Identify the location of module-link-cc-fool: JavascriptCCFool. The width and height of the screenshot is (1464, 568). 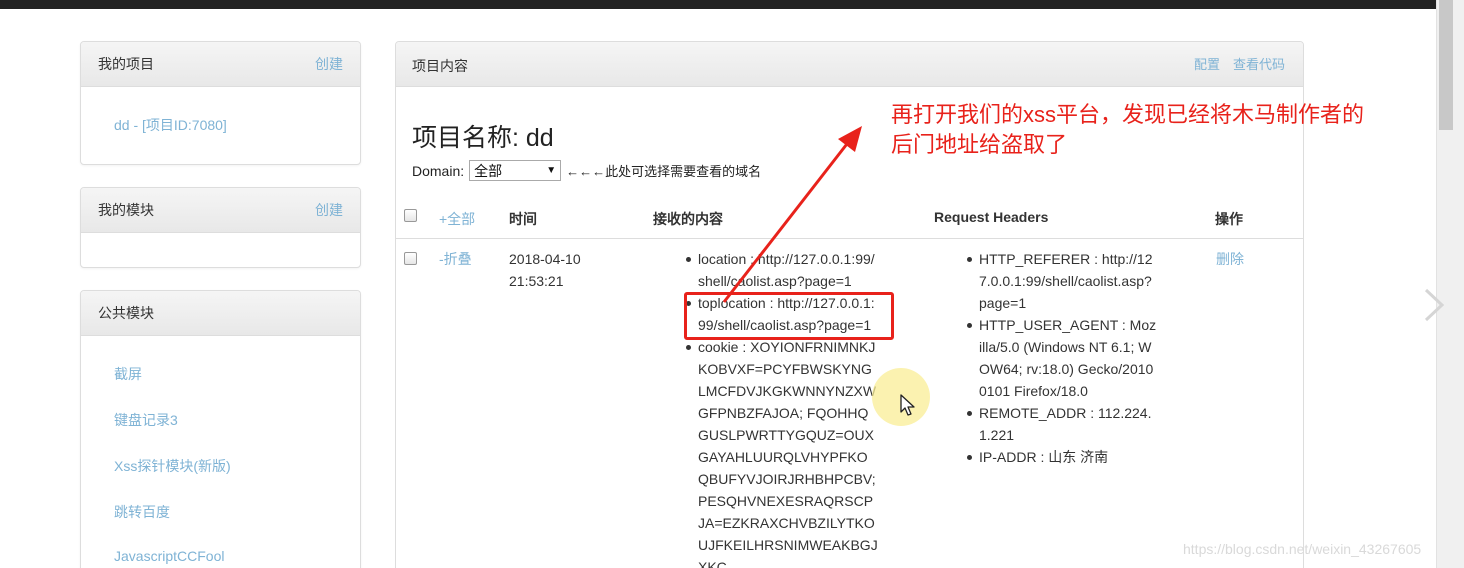
(220, 558).